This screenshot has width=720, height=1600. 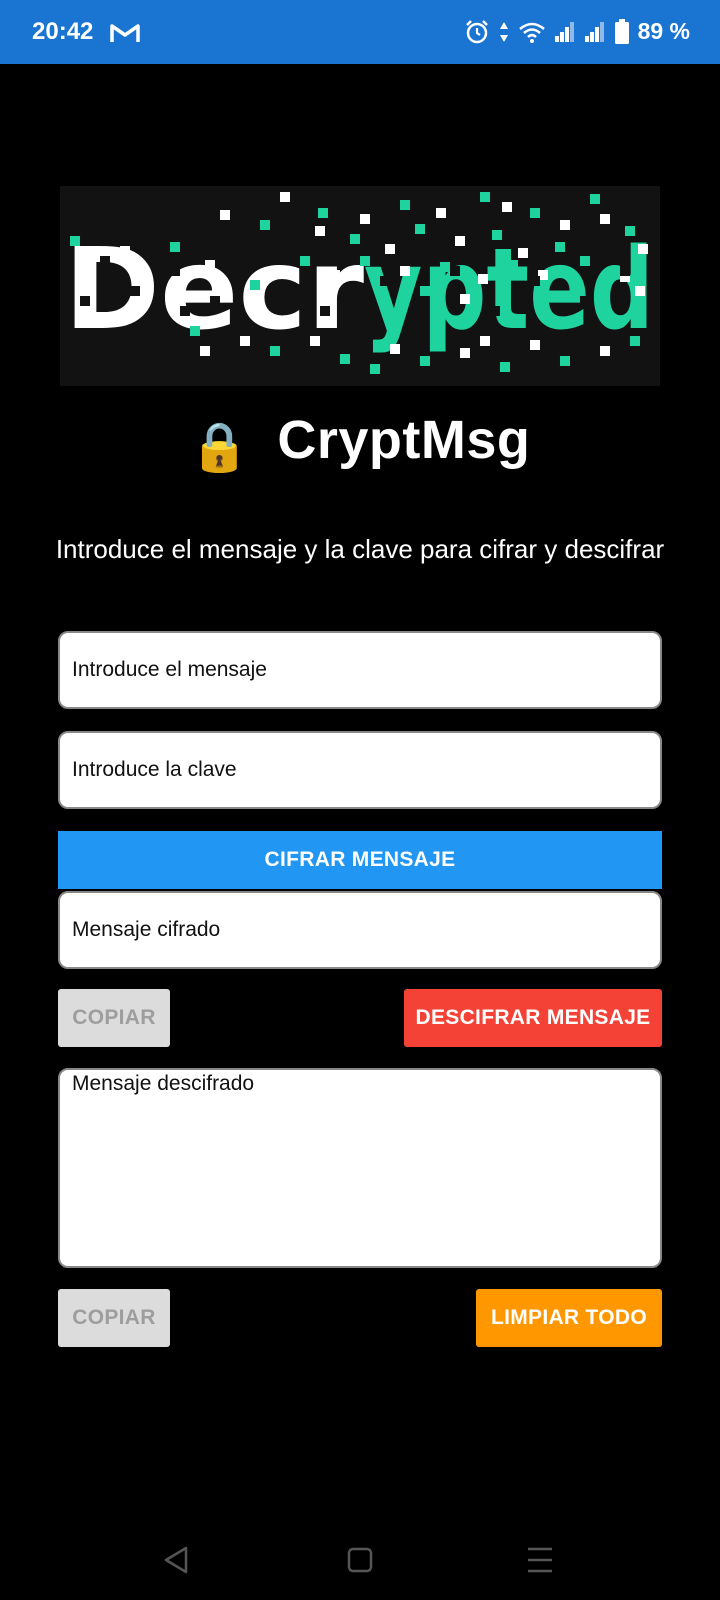 I want to click on svg-text: ypted, so click(x=509, y=290).